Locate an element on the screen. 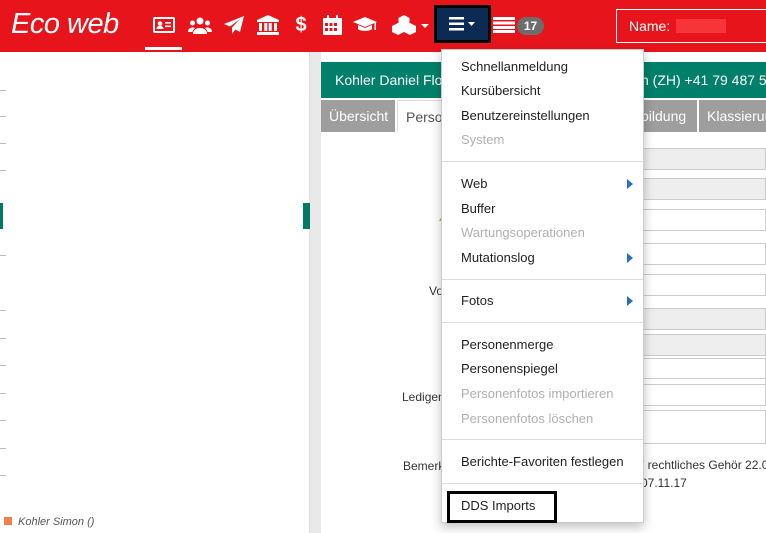 This screenshot has height=533, width=766. graduation-cap-icon is located at coordinates (365, 25).